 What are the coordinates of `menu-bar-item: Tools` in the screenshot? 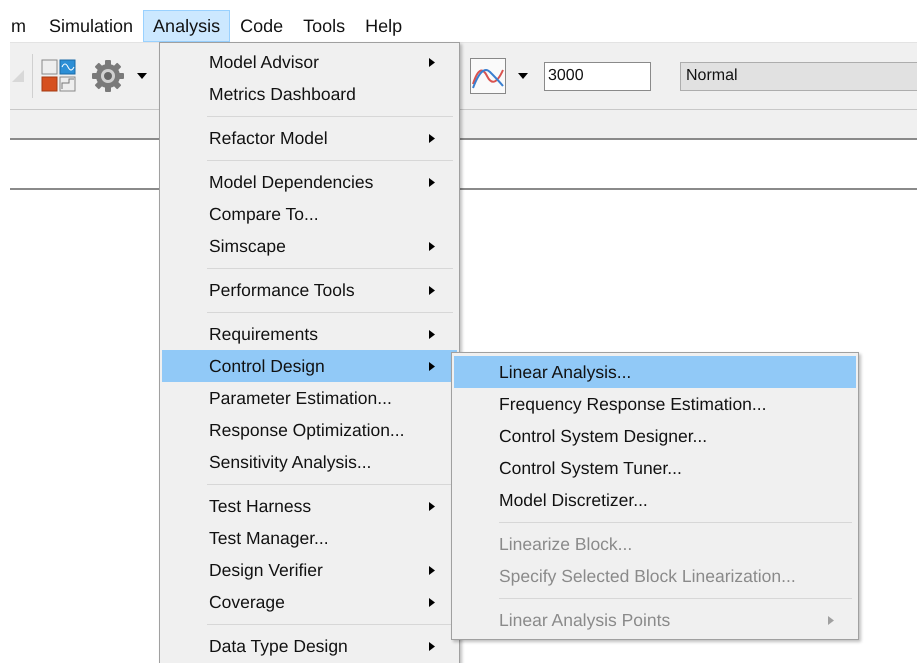 It's located at (324, 26).